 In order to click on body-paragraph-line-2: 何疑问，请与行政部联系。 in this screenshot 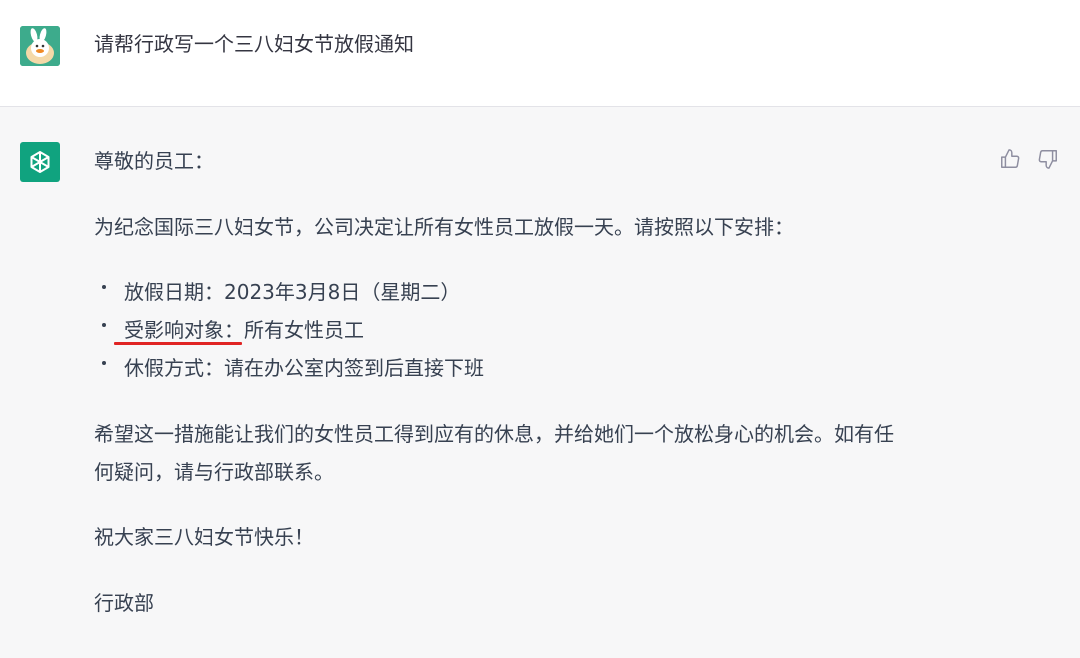, I will do `click(214, 472)`.